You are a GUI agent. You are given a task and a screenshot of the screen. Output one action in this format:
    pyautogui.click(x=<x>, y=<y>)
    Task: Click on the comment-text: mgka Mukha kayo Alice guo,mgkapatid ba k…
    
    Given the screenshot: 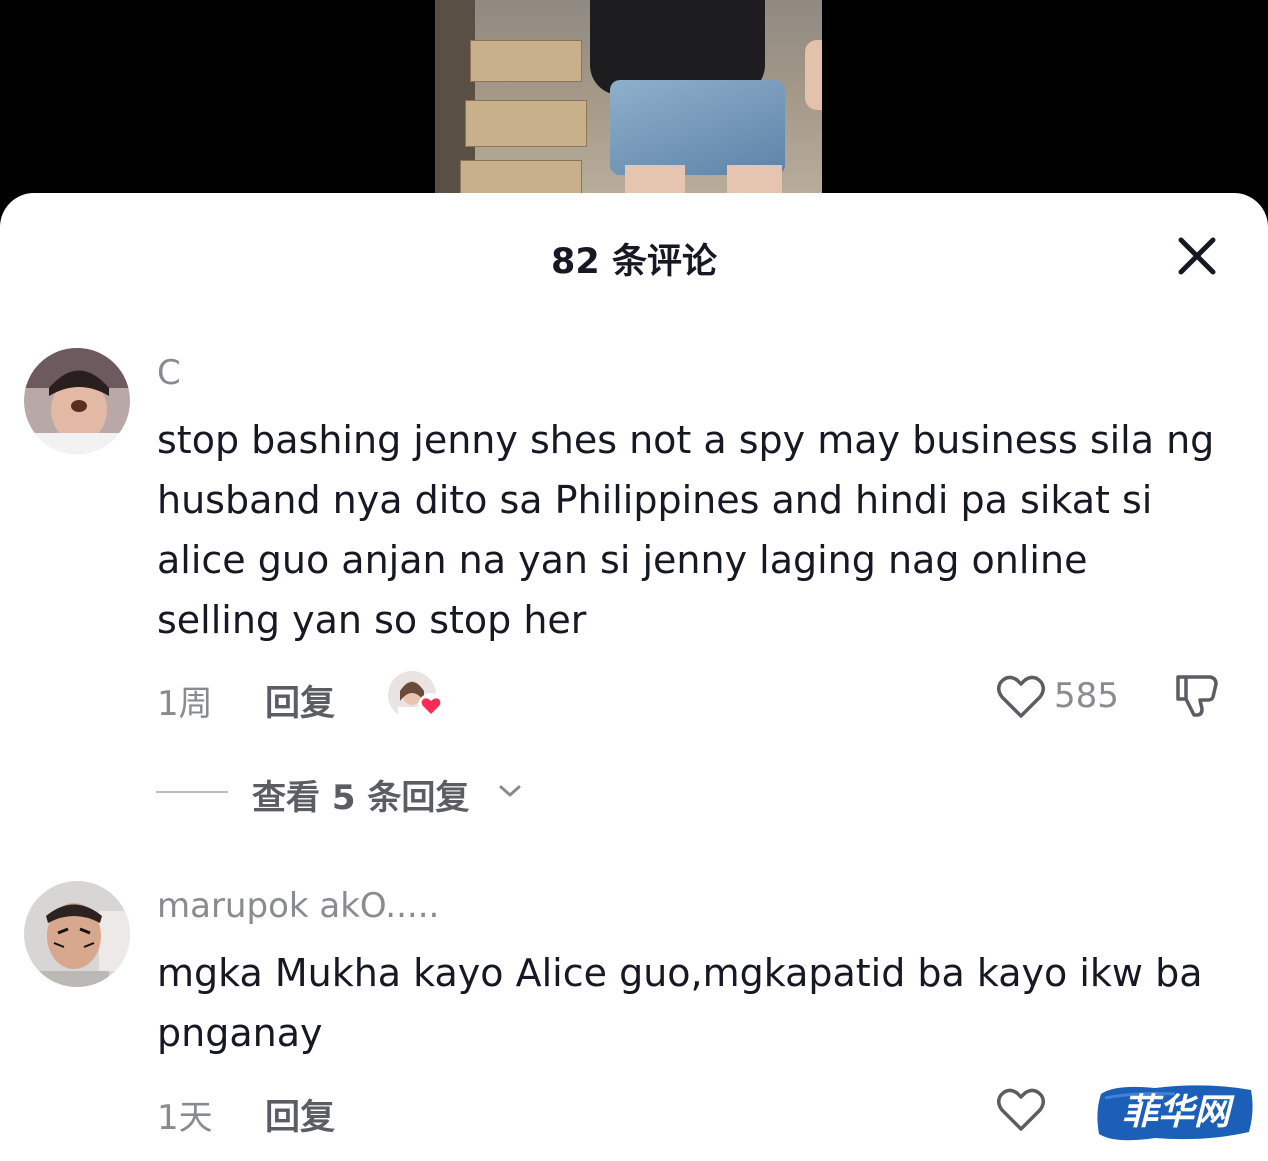 What is the action you would take?
    pyautogui.click(x=680, y=1003)
    